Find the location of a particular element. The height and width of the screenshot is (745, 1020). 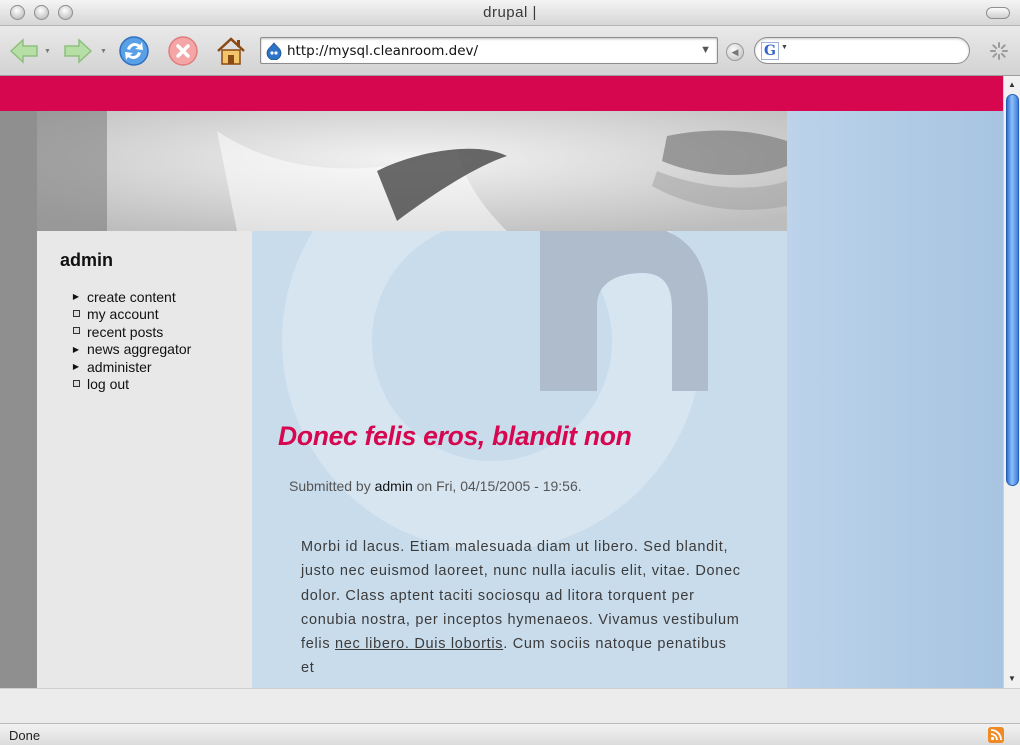

post-author-link: admin is located at coordinates (394, 486).